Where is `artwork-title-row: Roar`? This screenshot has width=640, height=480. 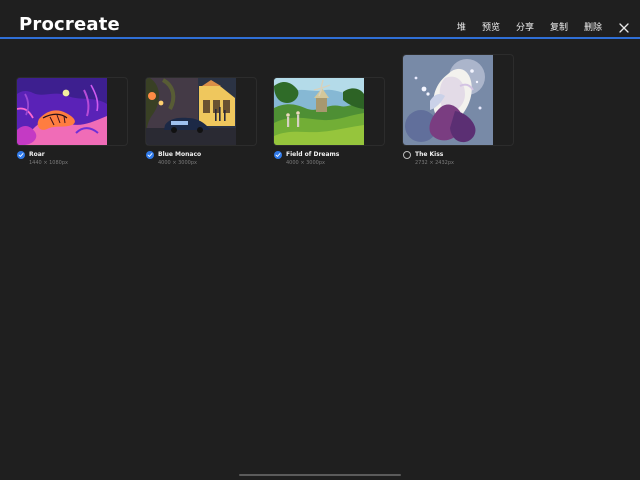 artwork-title-row: Roar is located at coordinates (77, 155).